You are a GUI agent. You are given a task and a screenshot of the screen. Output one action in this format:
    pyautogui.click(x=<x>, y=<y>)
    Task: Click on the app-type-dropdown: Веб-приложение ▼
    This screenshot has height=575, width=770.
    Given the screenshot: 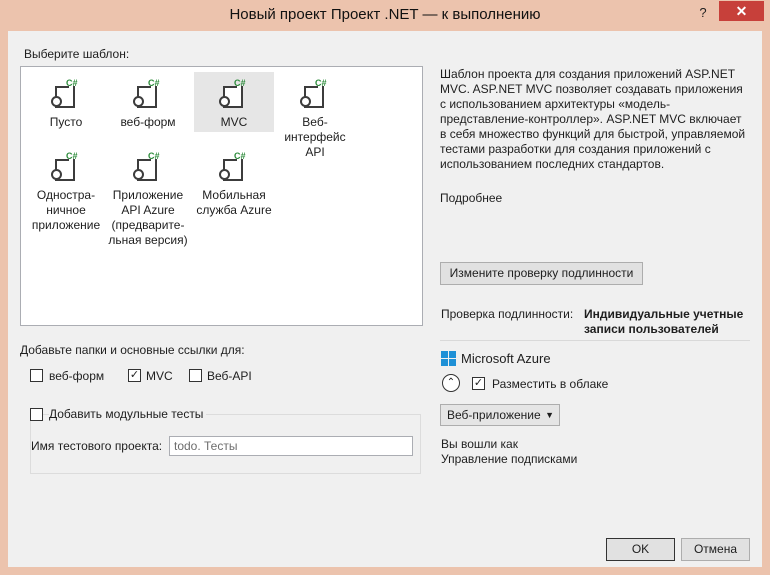 What is the action you would take?
    pyautogui.click(x=500, y=415)
    